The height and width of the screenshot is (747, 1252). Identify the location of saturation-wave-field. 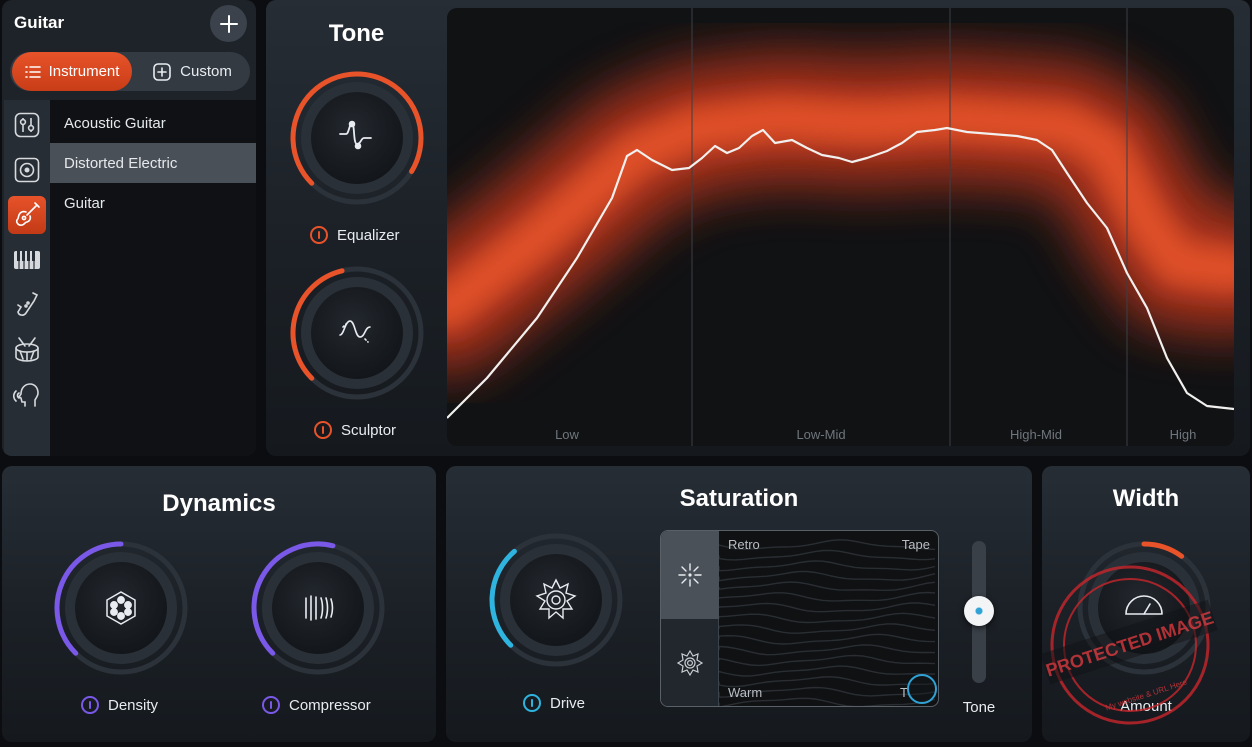
(827, 622).